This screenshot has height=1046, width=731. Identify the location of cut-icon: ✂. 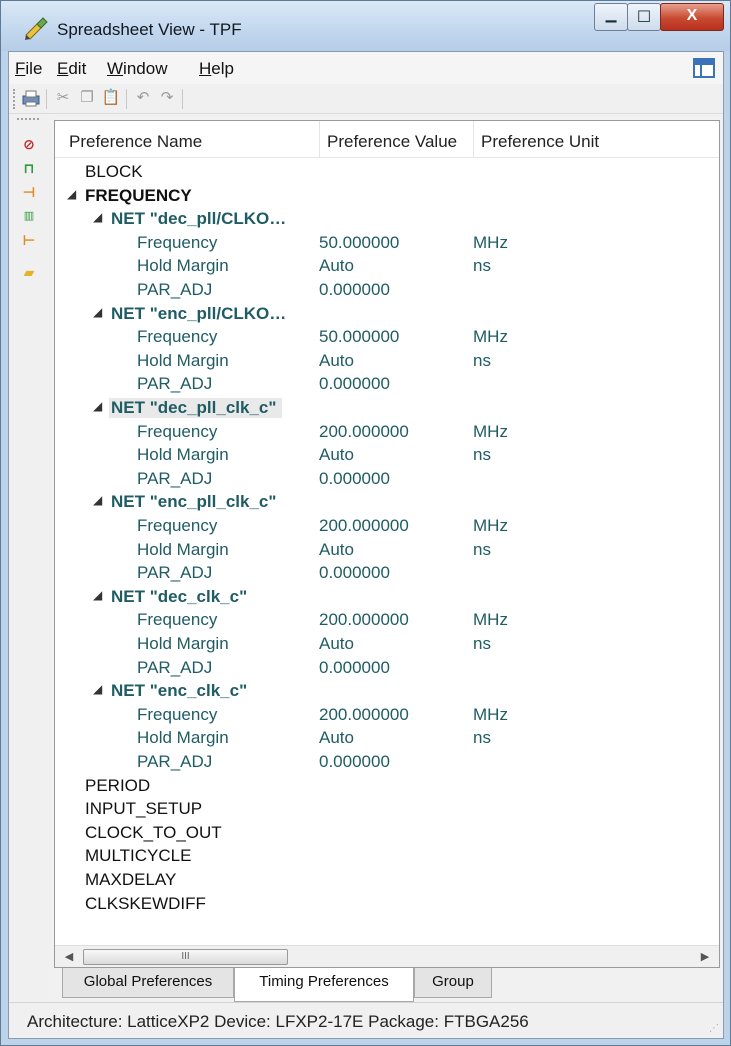
(63, 98).